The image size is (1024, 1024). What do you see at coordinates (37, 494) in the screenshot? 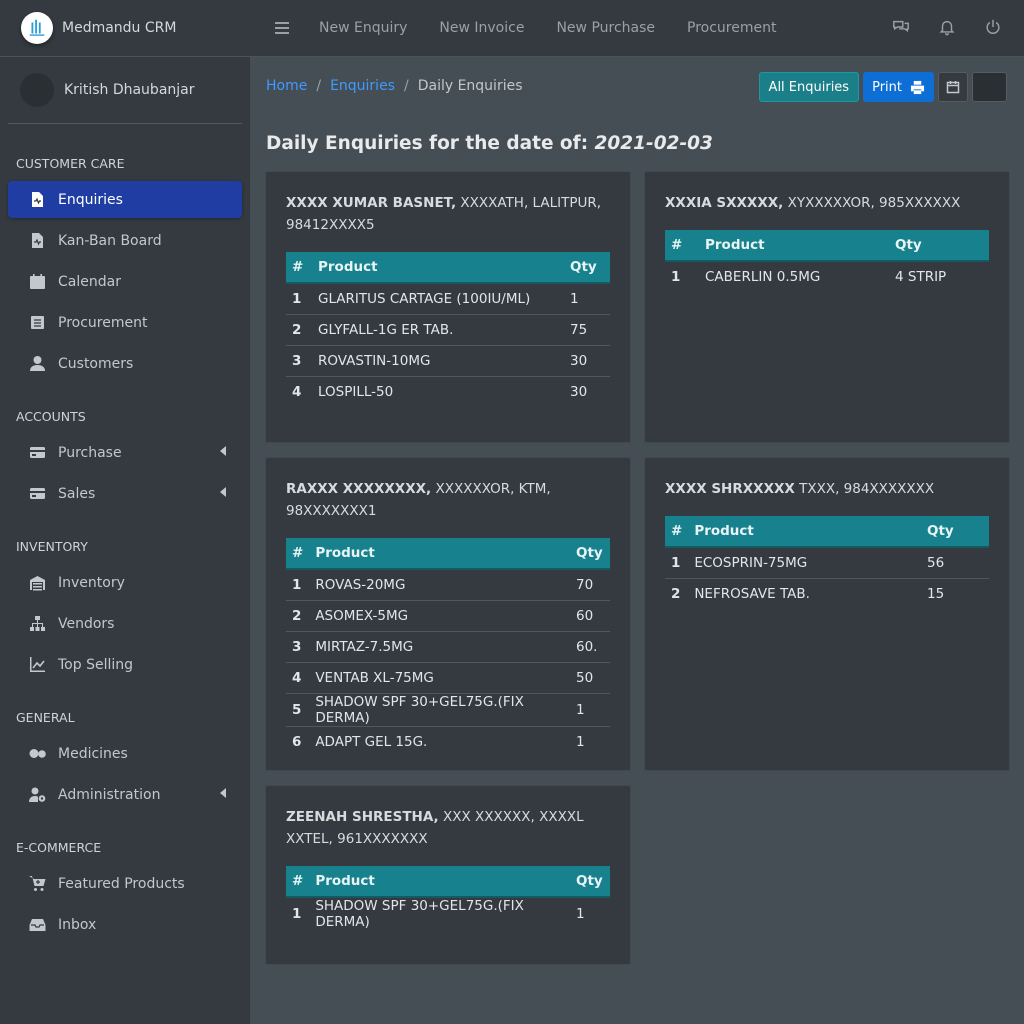
I see `credit-card-icon` at bounding box center [37, 494].